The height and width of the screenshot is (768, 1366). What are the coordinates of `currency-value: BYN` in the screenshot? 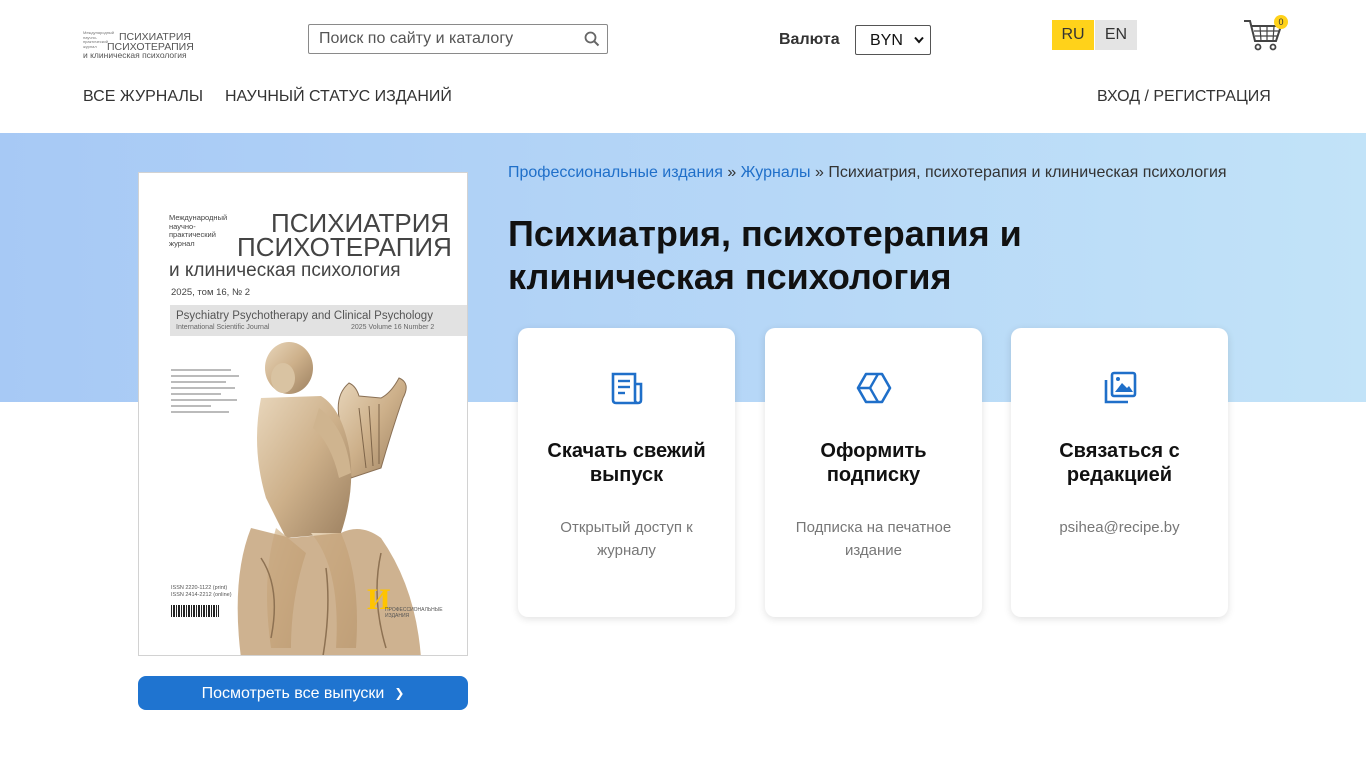 It's located at (886, 40).